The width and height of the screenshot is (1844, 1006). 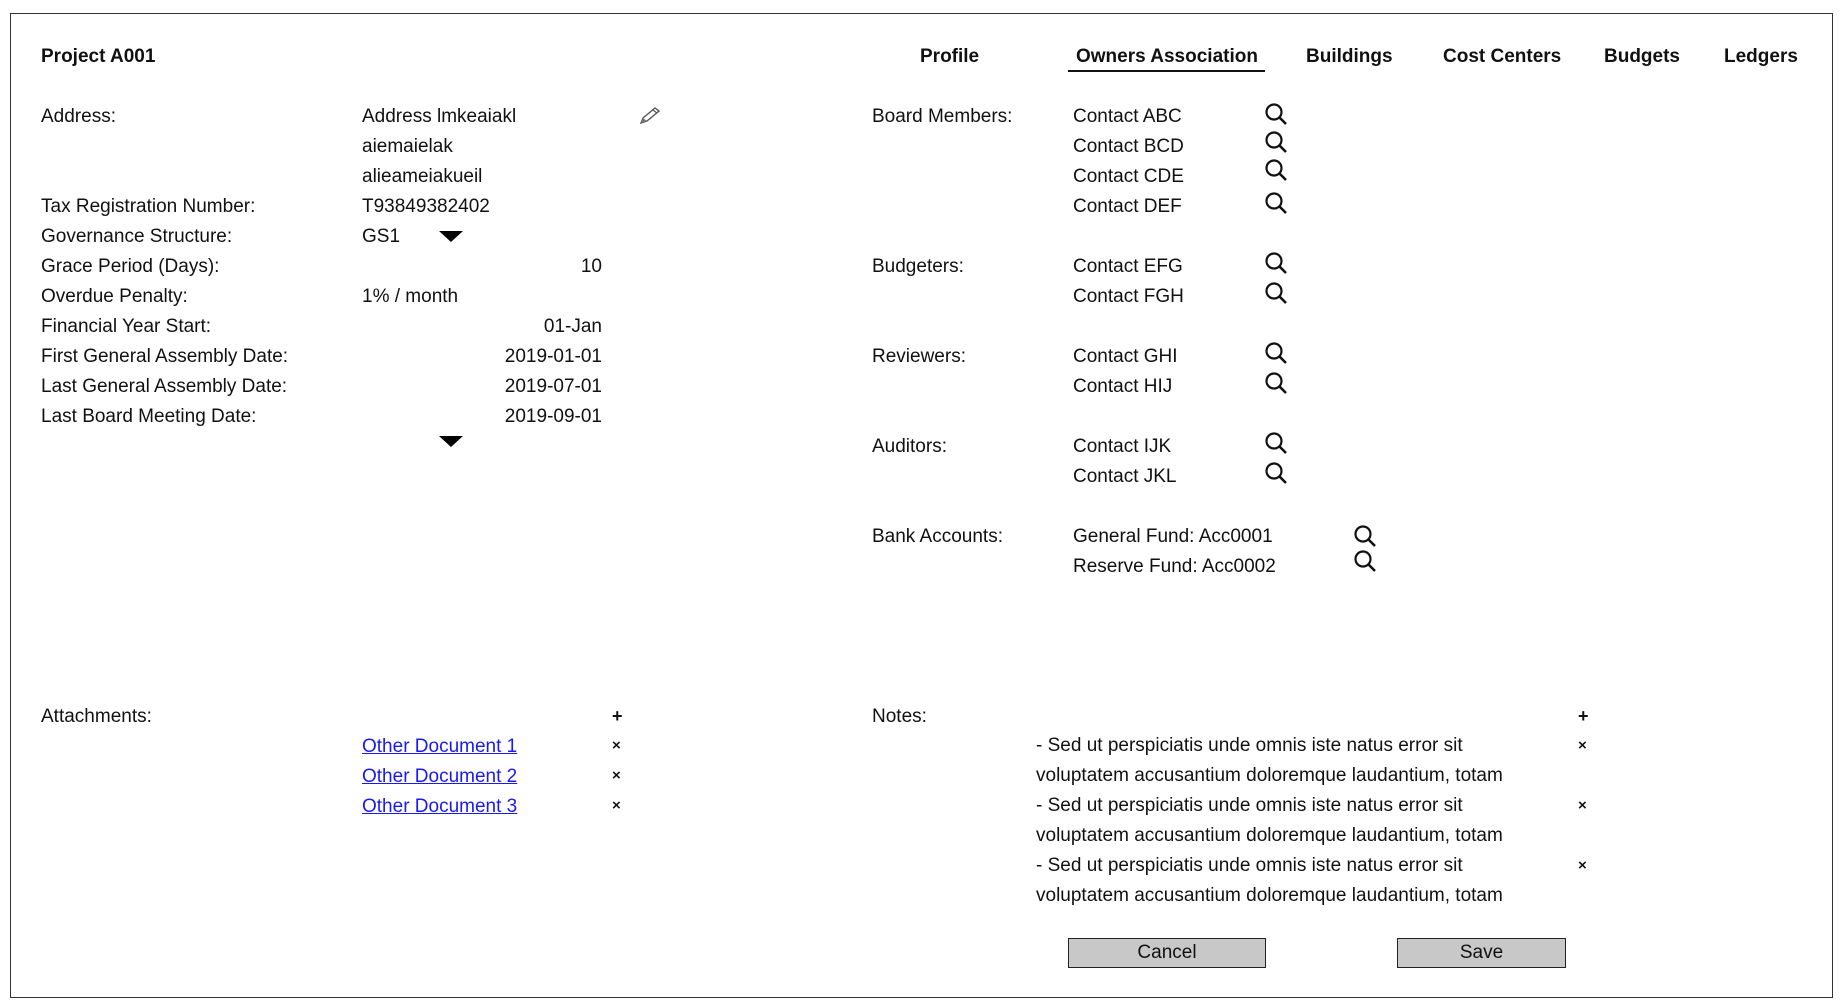 What do you see at coordinates (1167, 57) in the screenshot?
I see `tab-owners-association: Owners Association` at bounding box center [1167, 57].